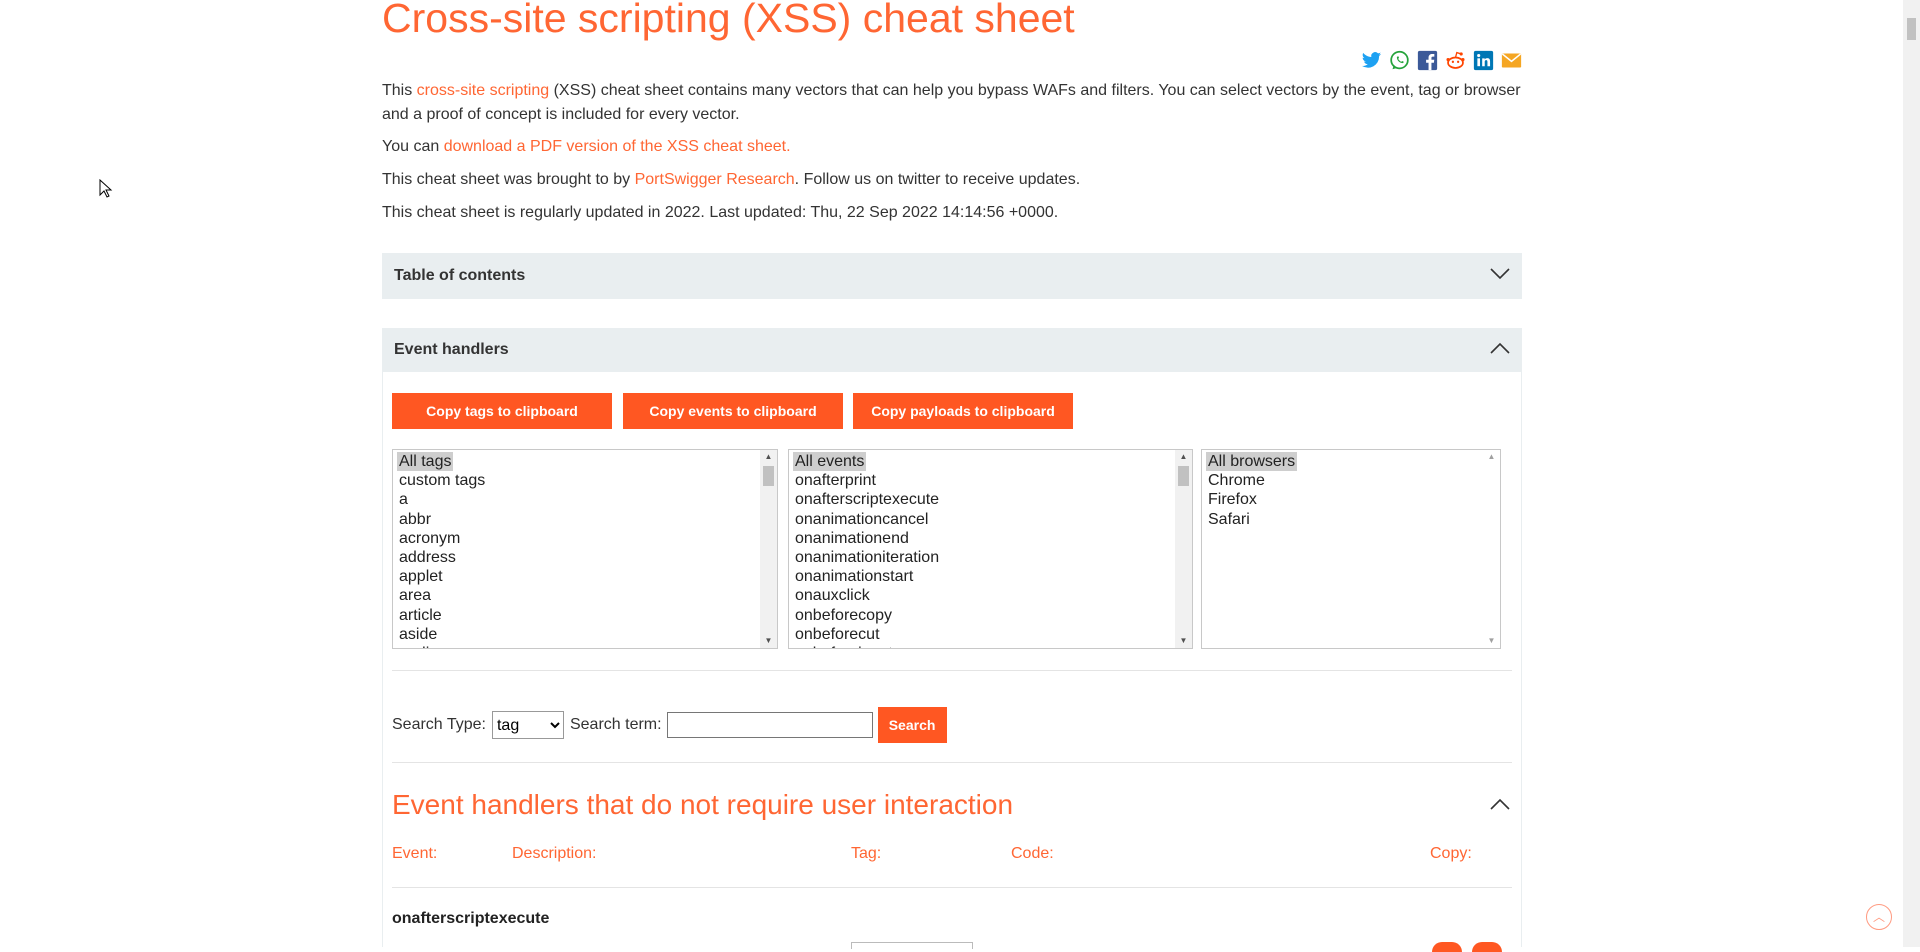 Image resolution: width=1920 pixels, height=952 pixels. What do you see at coordinates (1351, 549) in the screenshot?
I see `browsers-listbox: All browsers Chrome Firefox Safari ▲ ▼` at bounding box center [1351, 549].